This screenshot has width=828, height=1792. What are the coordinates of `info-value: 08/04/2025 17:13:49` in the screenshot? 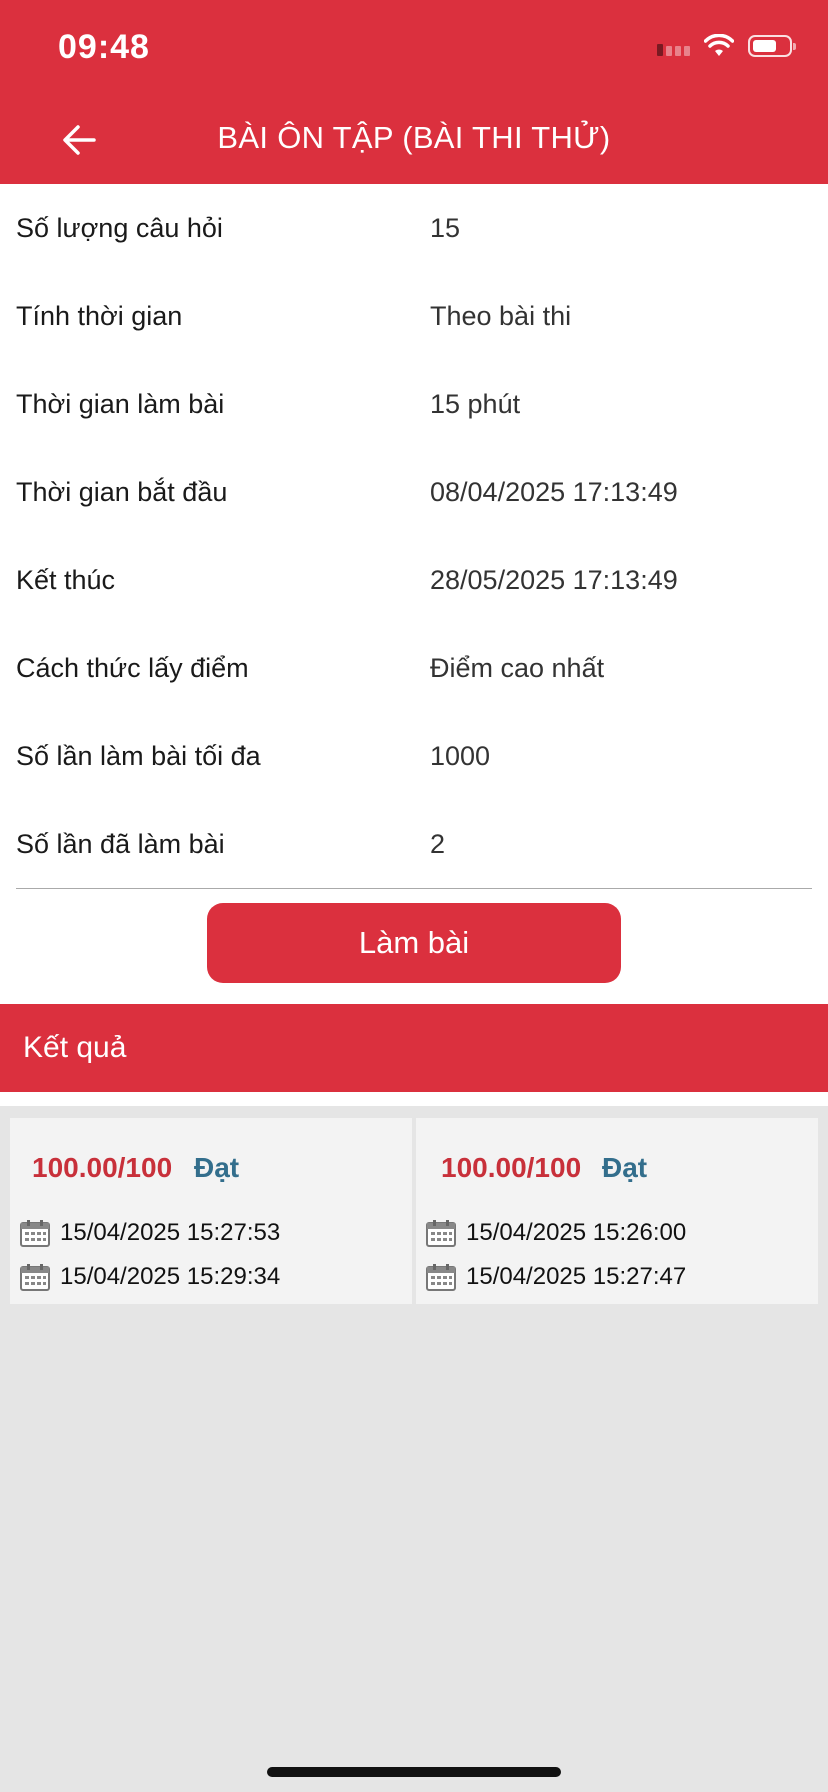 It's located at (554, 491).